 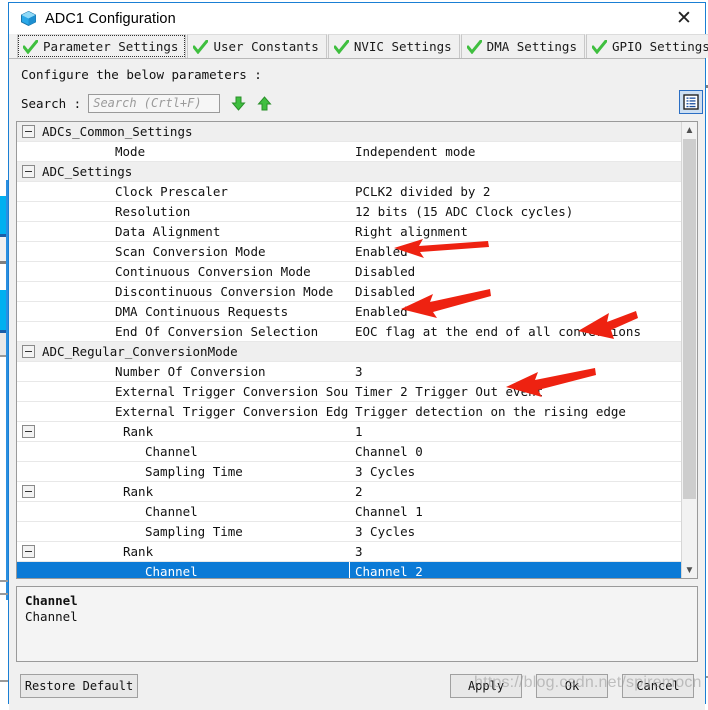 What do you see at coordinates (349, 272) in the screenshot?
I see `table-row: Continuous Conversion Mode Disabled` at bounding box center [349, 272].